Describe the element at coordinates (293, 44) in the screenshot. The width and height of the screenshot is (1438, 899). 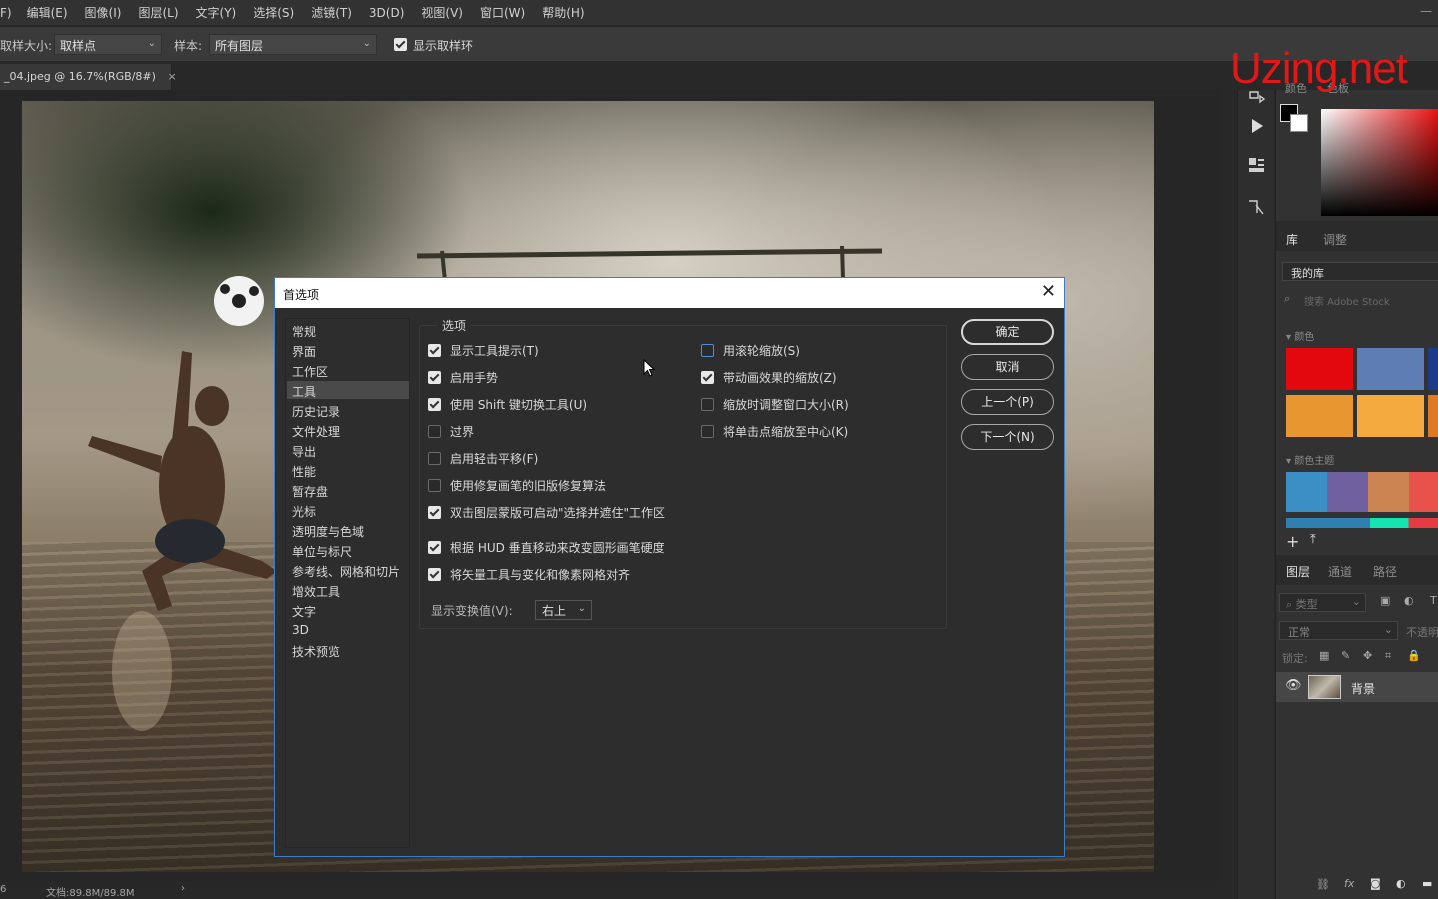
I see `sample-select: 所有图层 ⌄` at that location.